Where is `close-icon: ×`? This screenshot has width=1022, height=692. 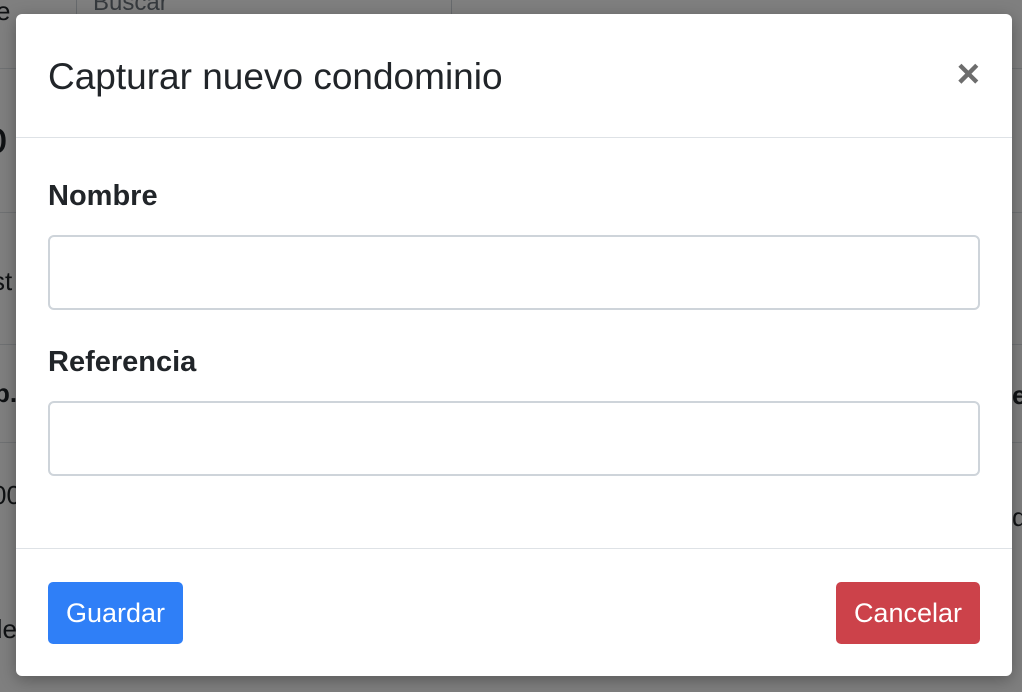 close-icon: × is located at coordinates (968, 74).